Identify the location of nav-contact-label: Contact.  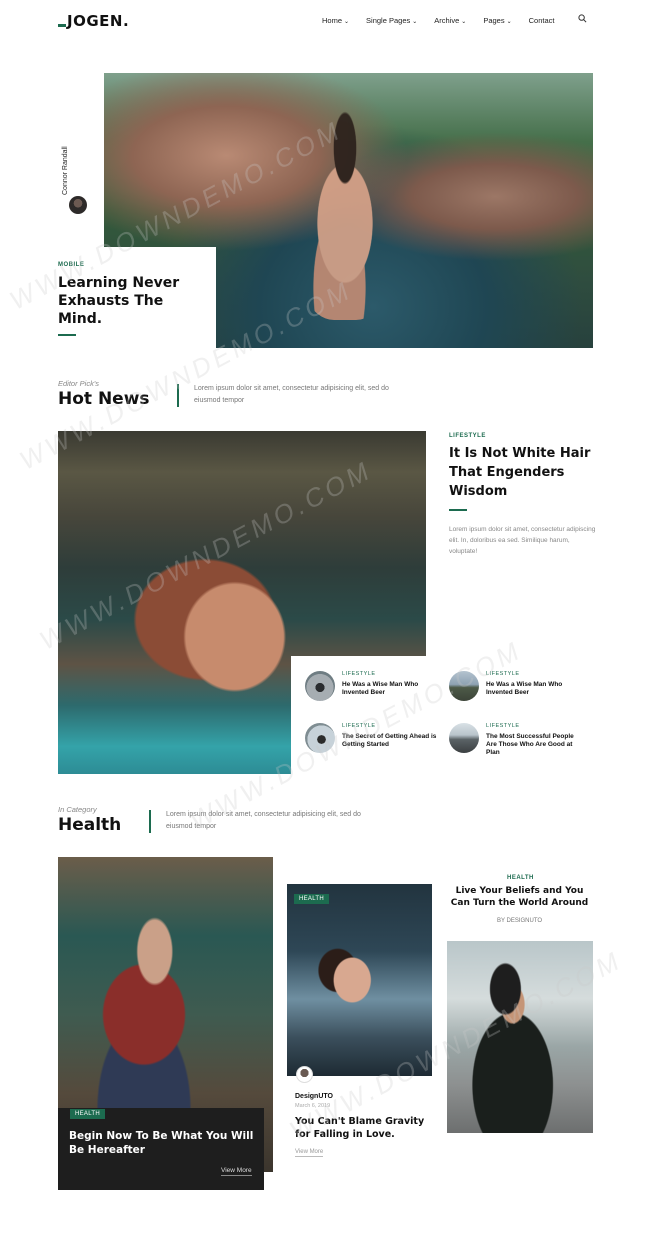
(541, 20).